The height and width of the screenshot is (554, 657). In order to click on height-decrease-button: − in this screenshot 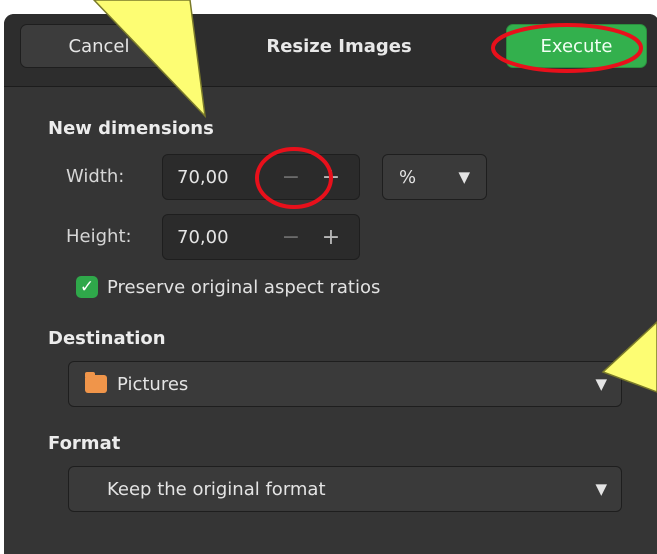, I will do `click(291, 237)`.